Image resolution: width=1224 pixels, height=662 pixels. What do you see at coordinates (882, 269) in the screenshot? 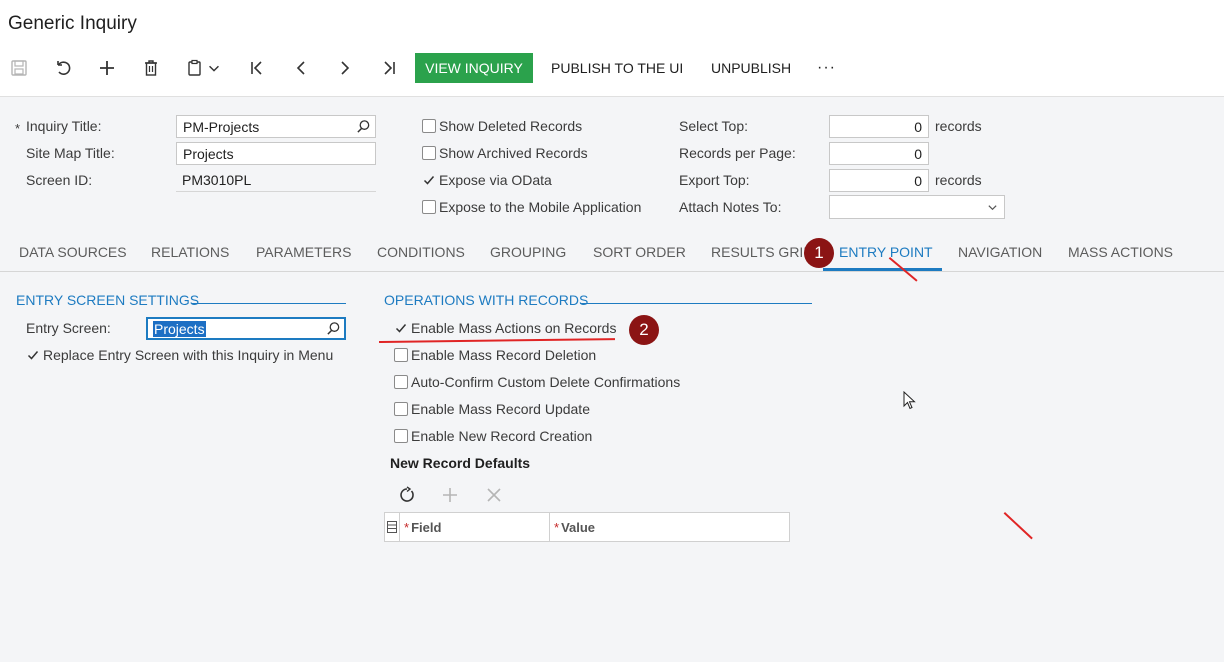
I see `active-tab-indicator` at bounding box center [882, 269].